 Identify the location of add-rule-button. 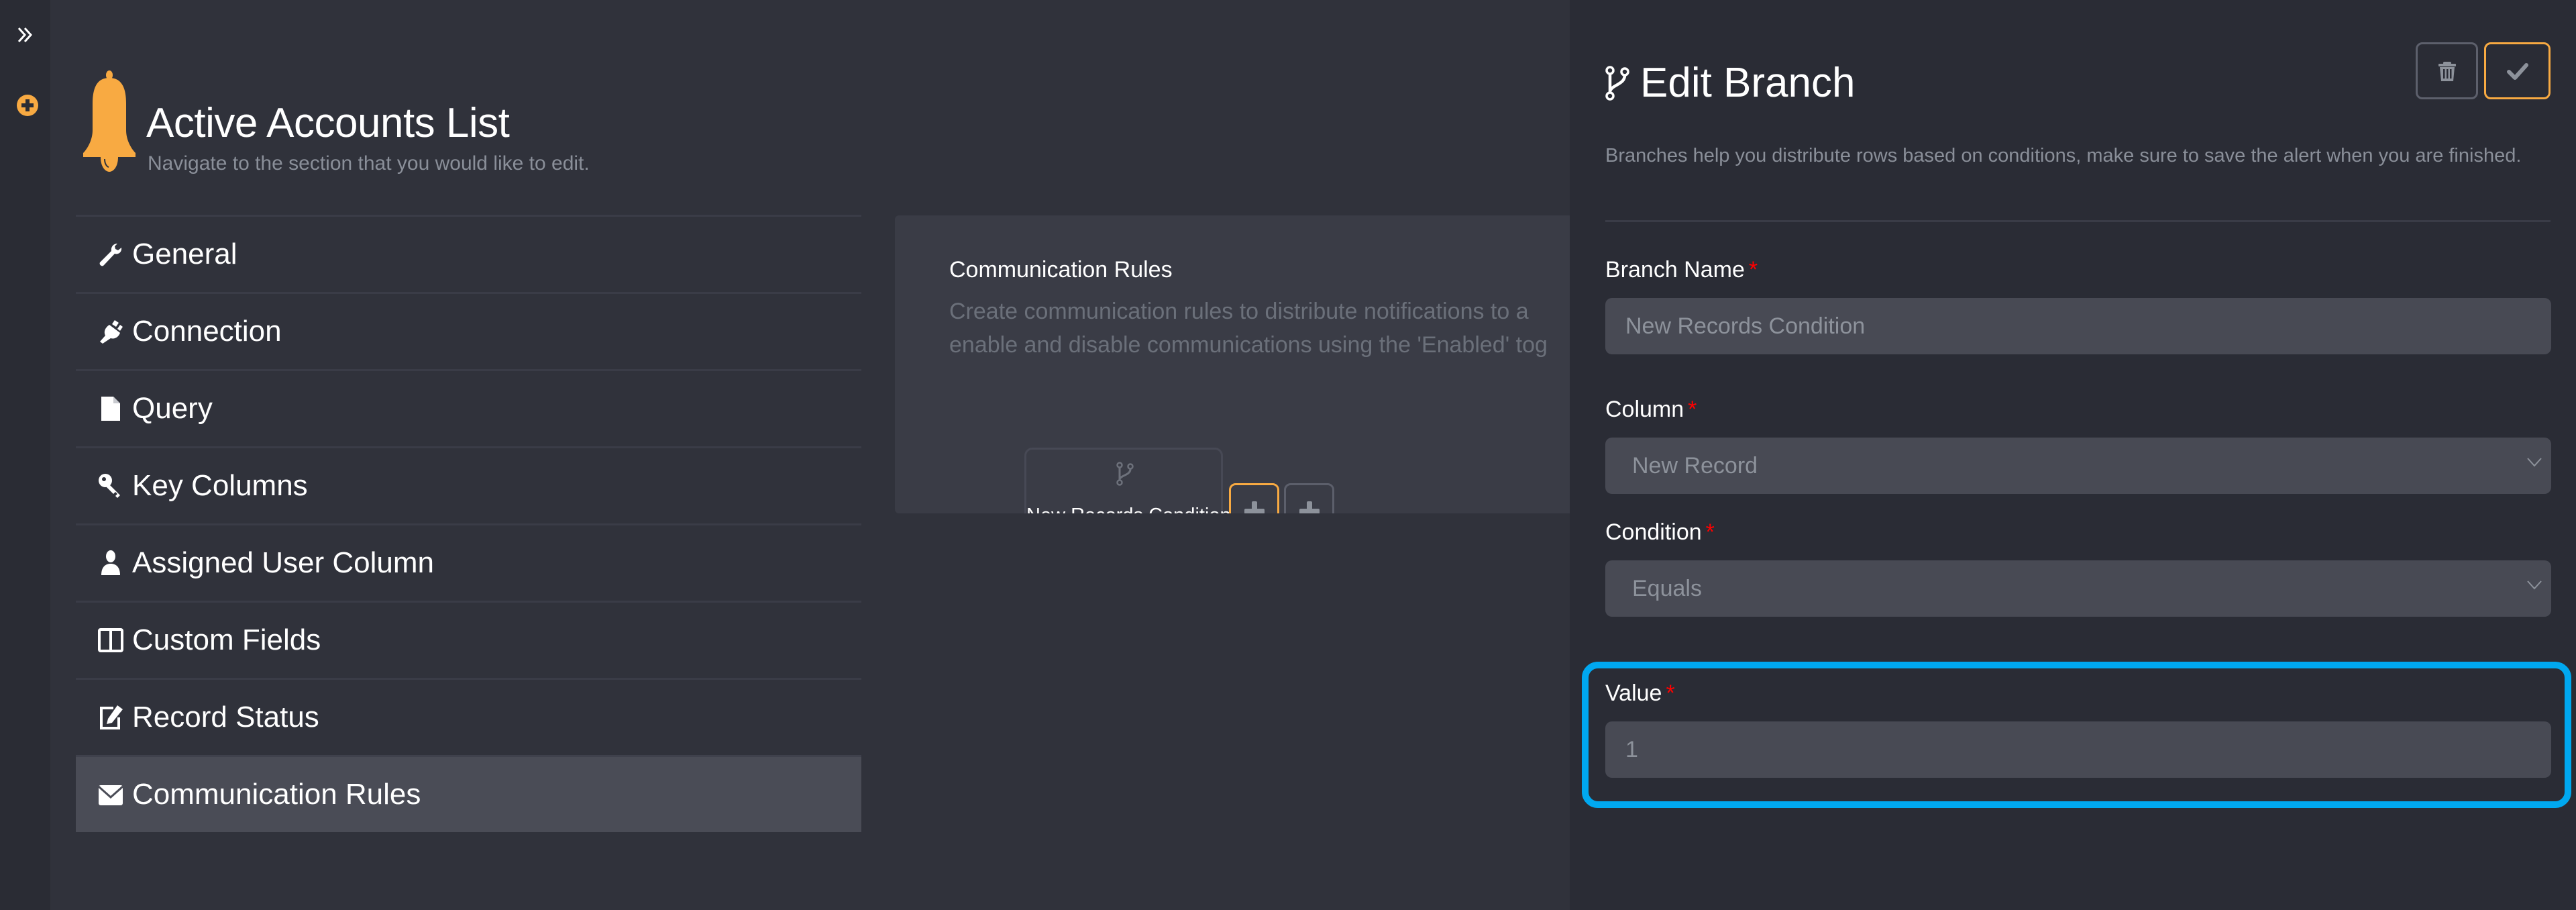
(1309, 498).